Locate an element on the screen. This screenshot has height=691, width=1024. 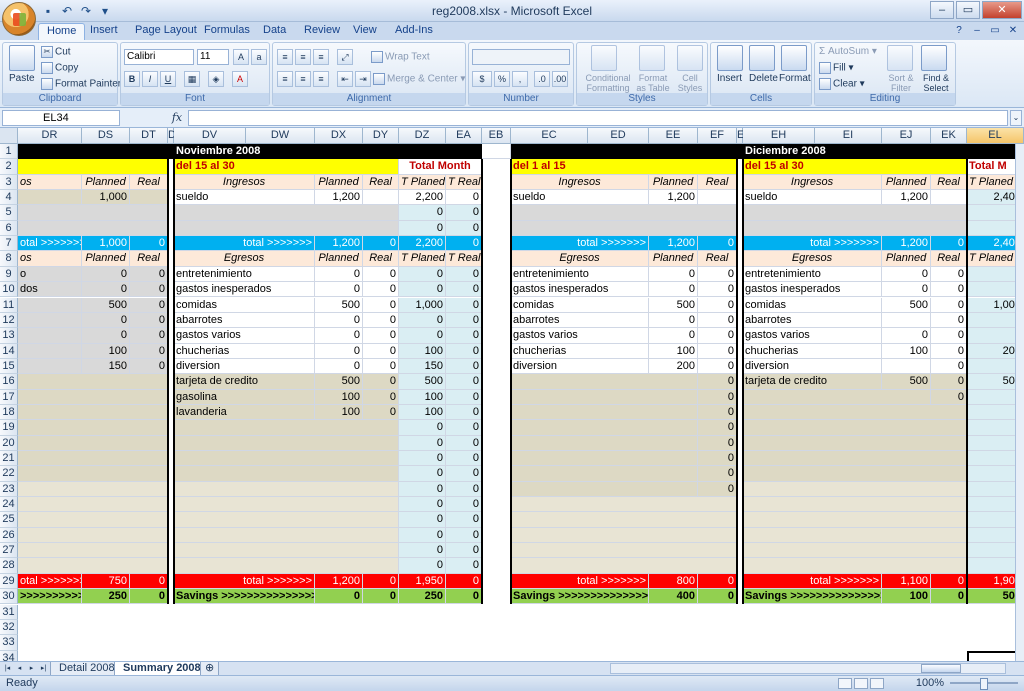
page-layout-view-icon is located at coordinates (861, 683).